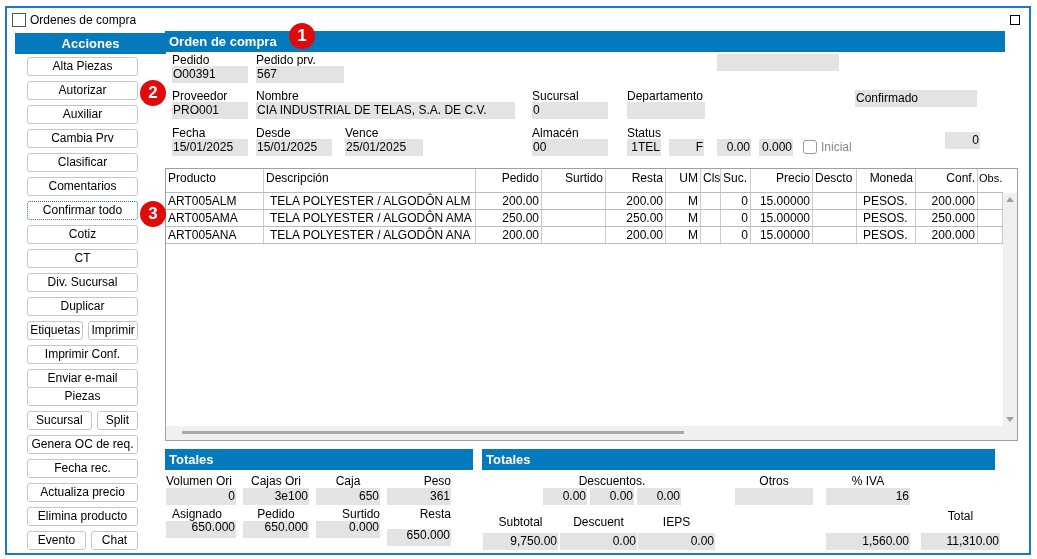  I want to click on table-cell: 250.000, so click(947, 218).